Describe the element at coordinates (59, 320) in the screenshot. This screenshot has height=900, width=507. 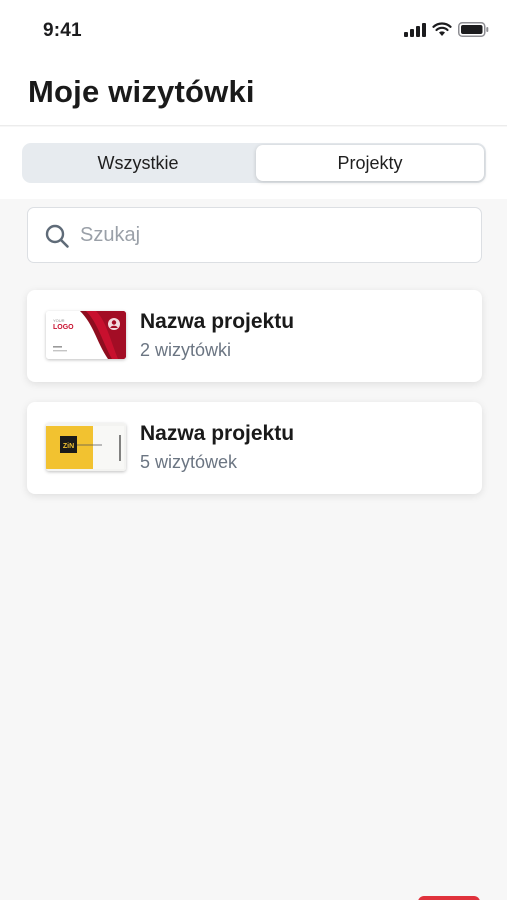
I see `thumbnail-logo-small: YOUR` at that location.